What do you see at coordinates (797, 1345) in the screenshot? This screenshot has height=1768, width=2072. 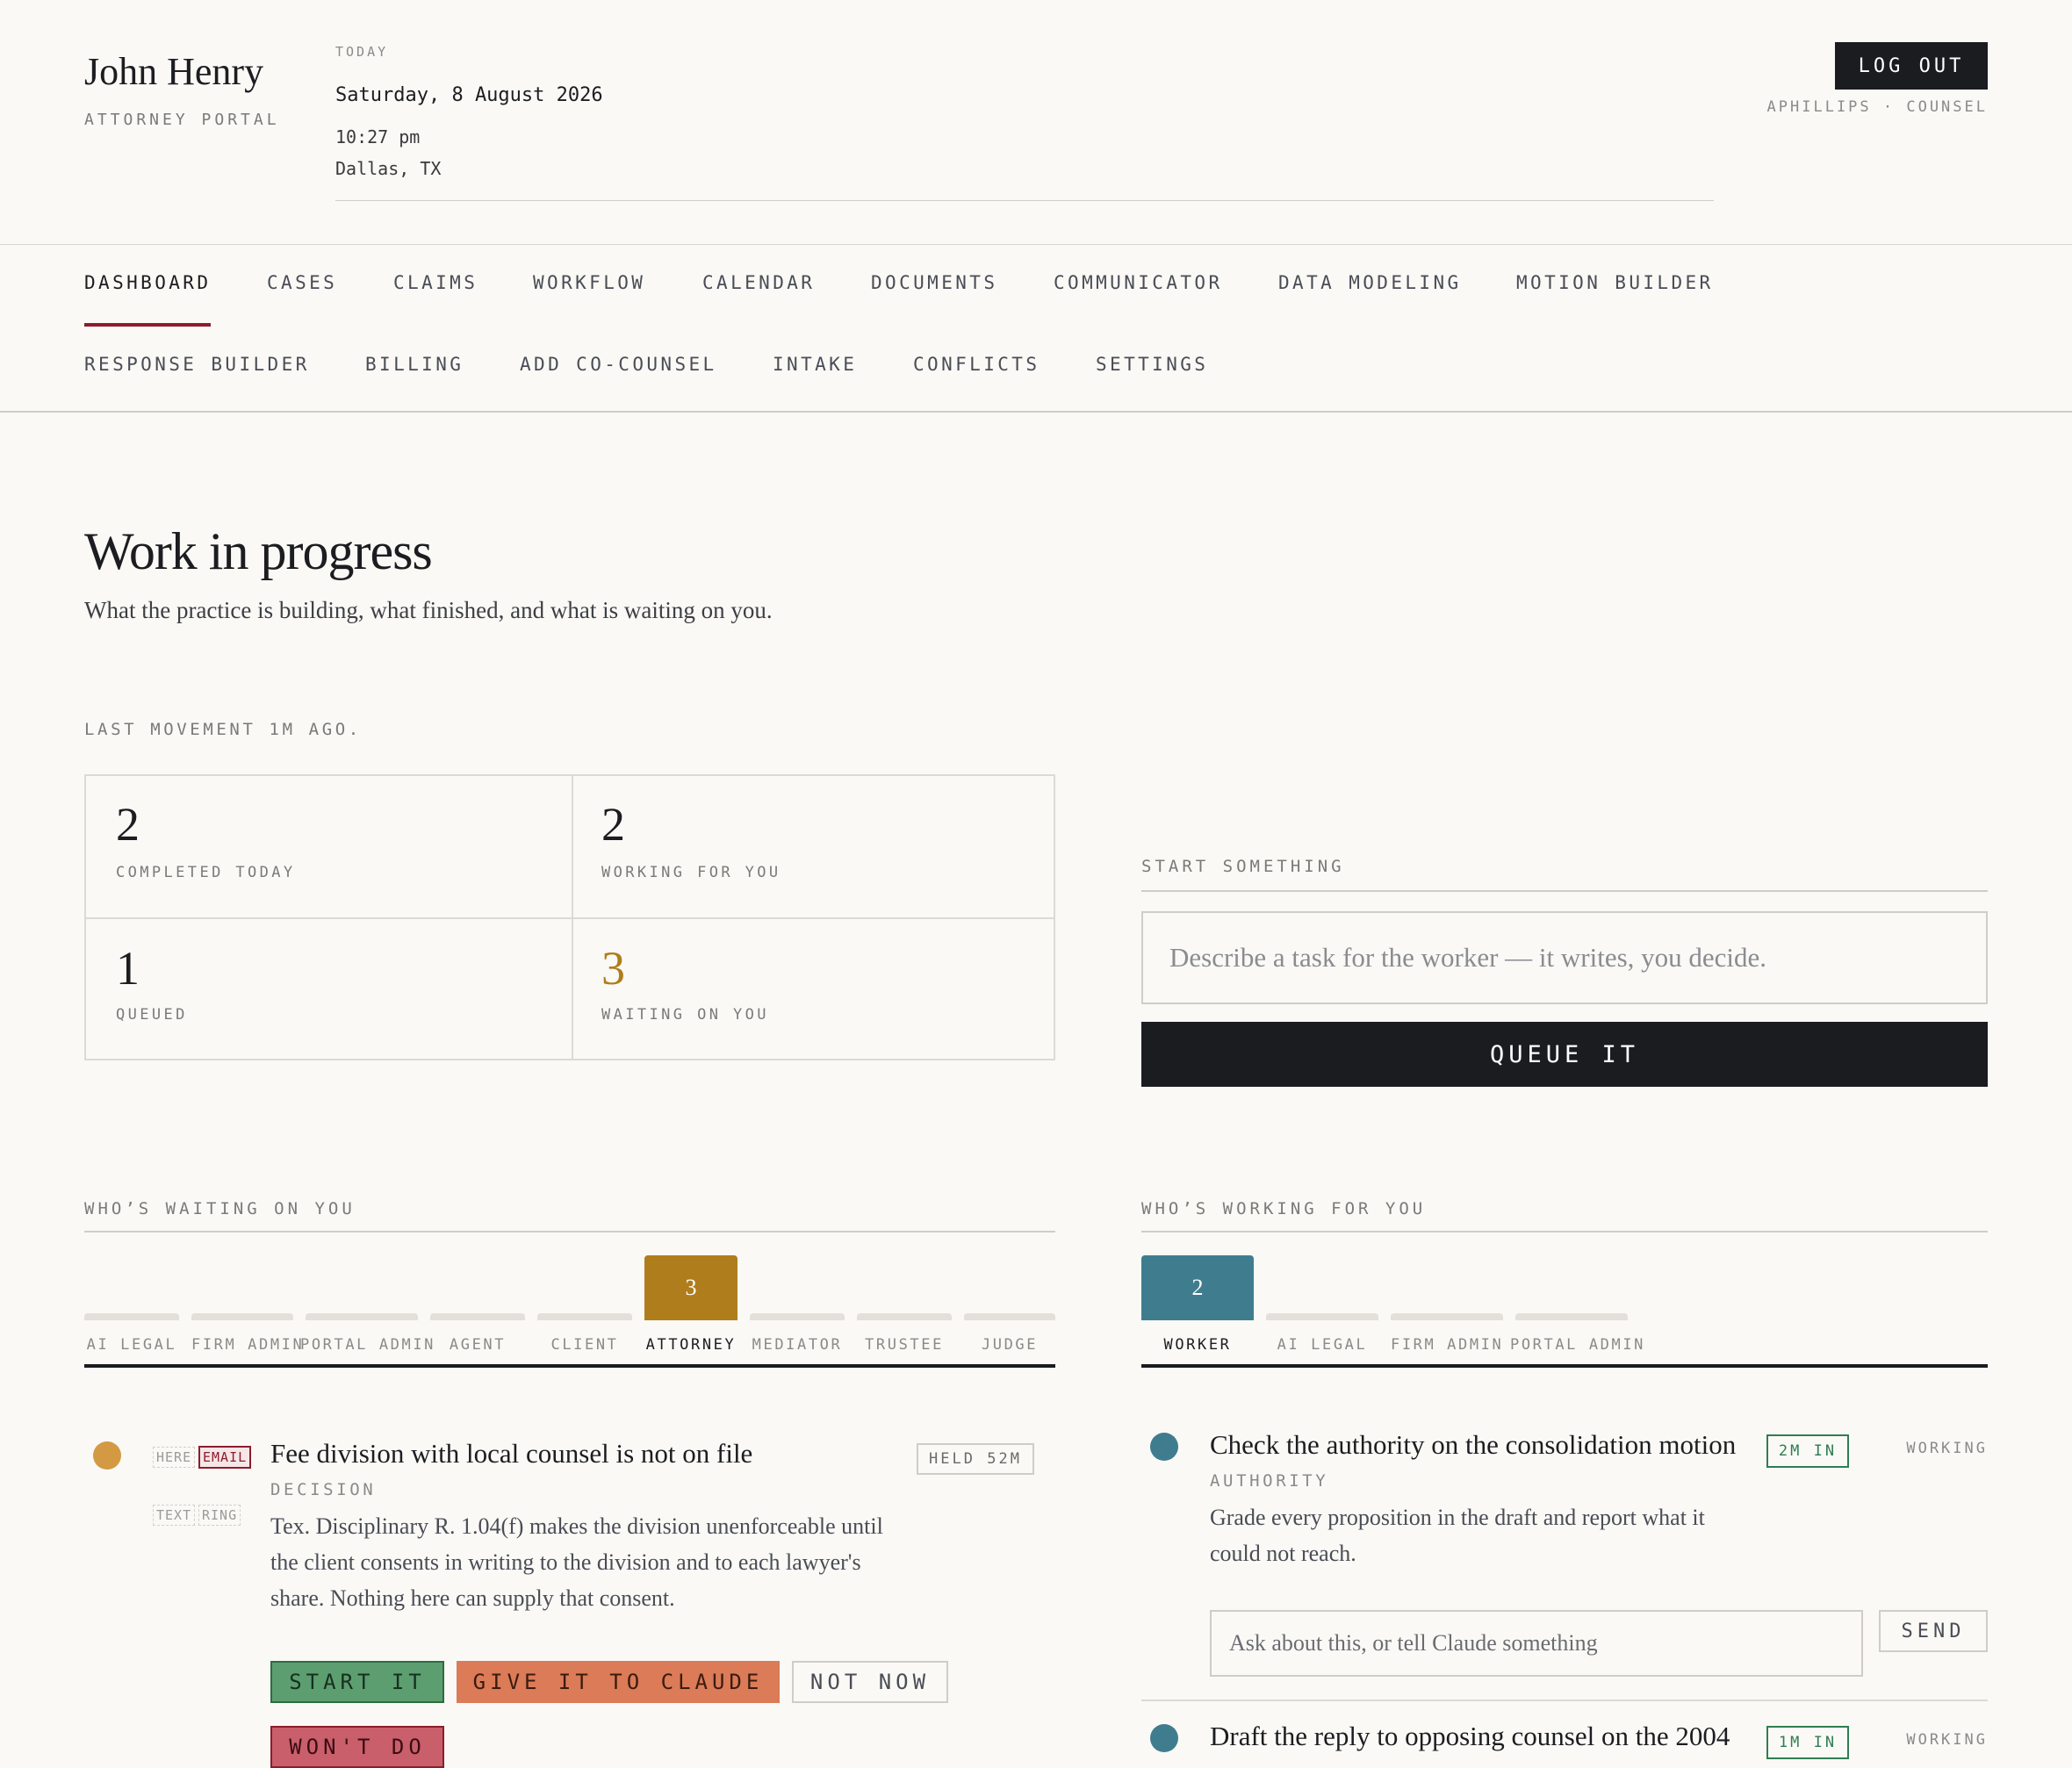 I see `waiting-tab-label: MEDIATOR` at bounding box center [797, 1345].